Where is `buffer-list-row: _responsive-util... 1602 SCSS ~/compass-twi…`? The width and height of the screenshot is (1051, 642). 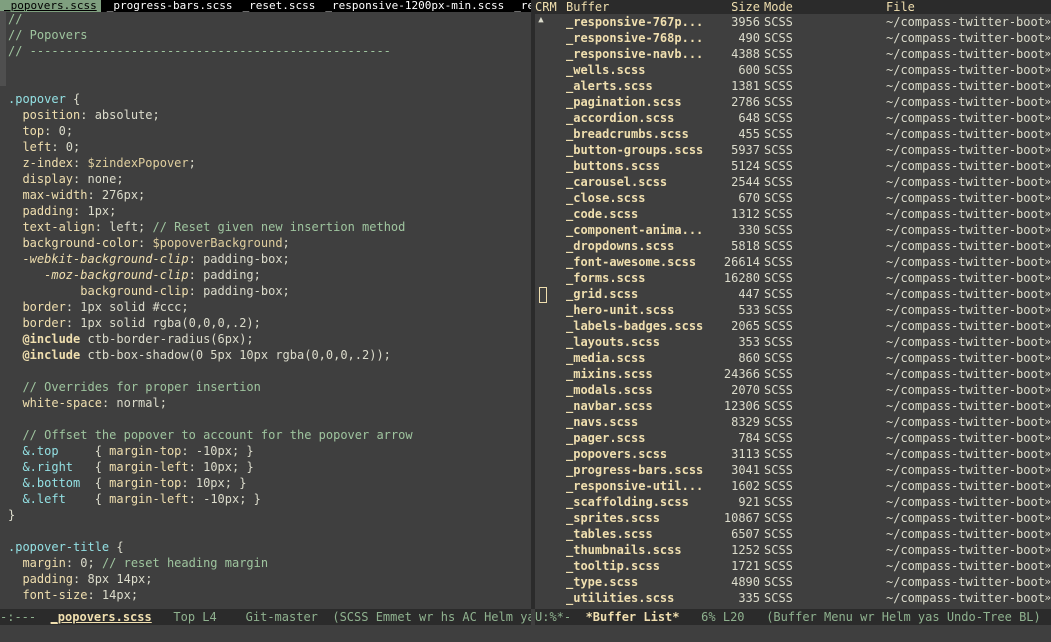
buffer-list-row: _responsive-util... 1602 SCSS ~/compass-twi… is located at coordinates (793, 486).